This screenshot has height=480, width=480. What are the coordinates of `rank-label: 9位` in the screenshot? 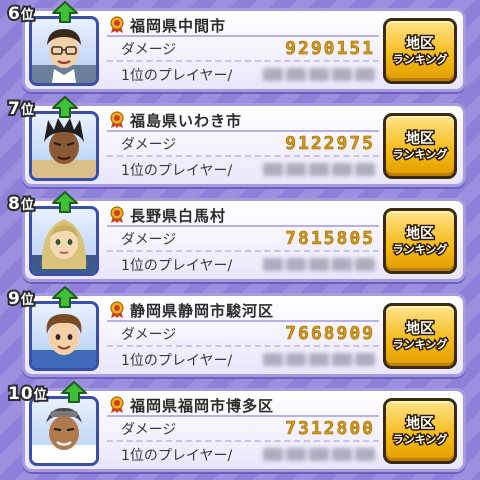 It's located at (21, 299).